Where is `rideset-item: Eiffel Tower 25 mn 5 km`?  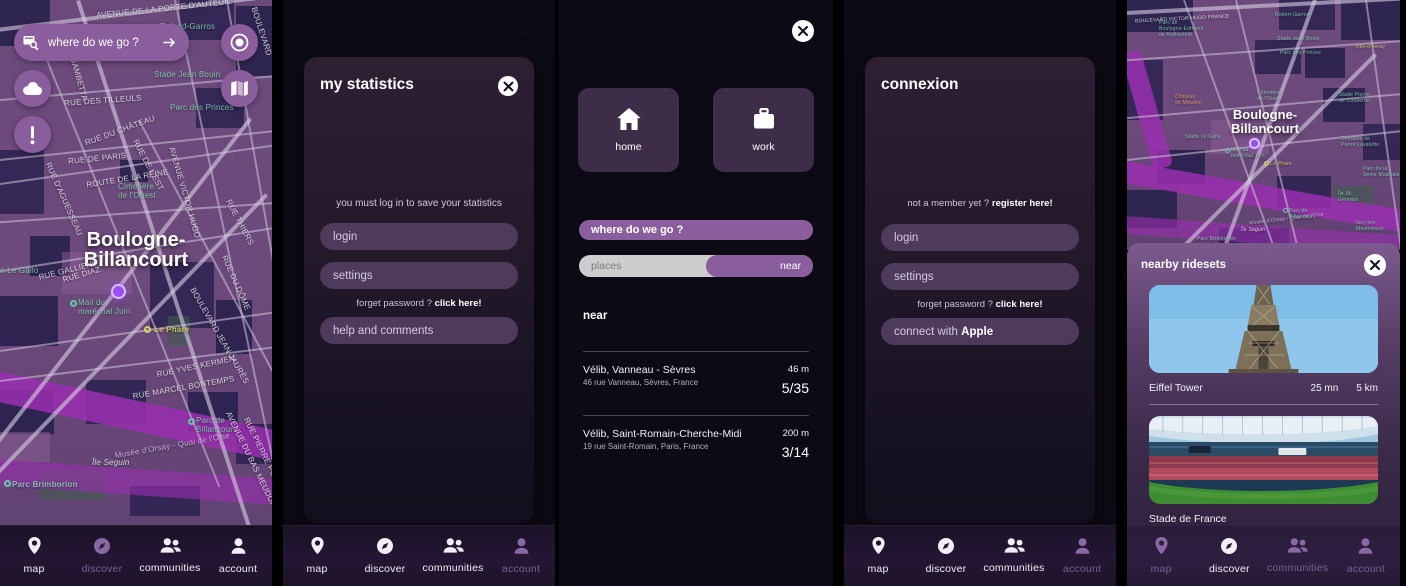
rideset-item: Eiffel Tower 25 mn 5 km is located at coordinates (1263, 340).